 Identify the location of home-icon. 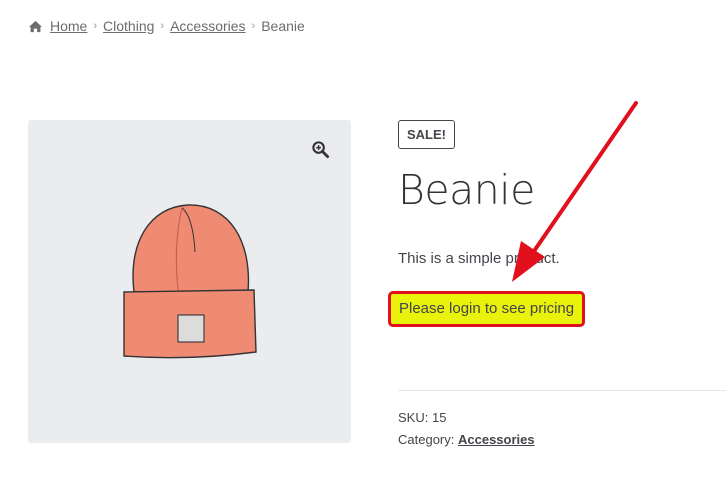
(35, 26).